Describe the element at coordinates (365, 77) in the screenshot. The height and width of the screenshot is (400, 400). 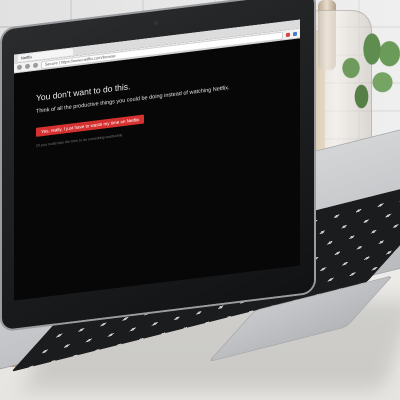
I see `plant` at that location.